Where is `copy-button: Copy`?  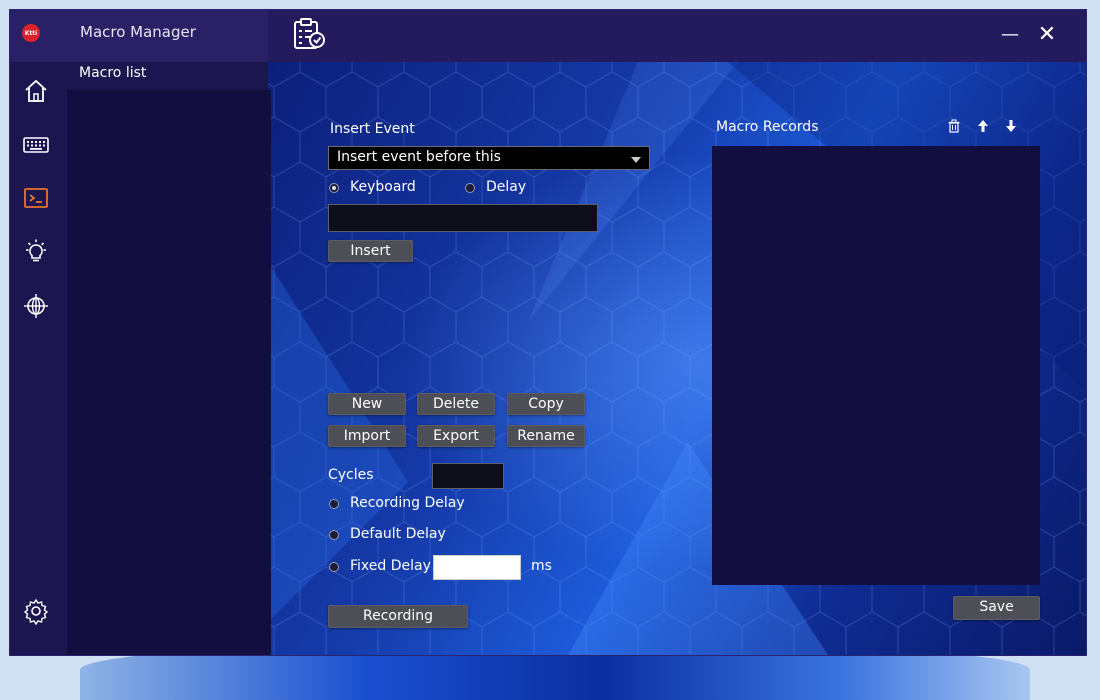
copy-button: Copy is located at coordinates (546, 404).